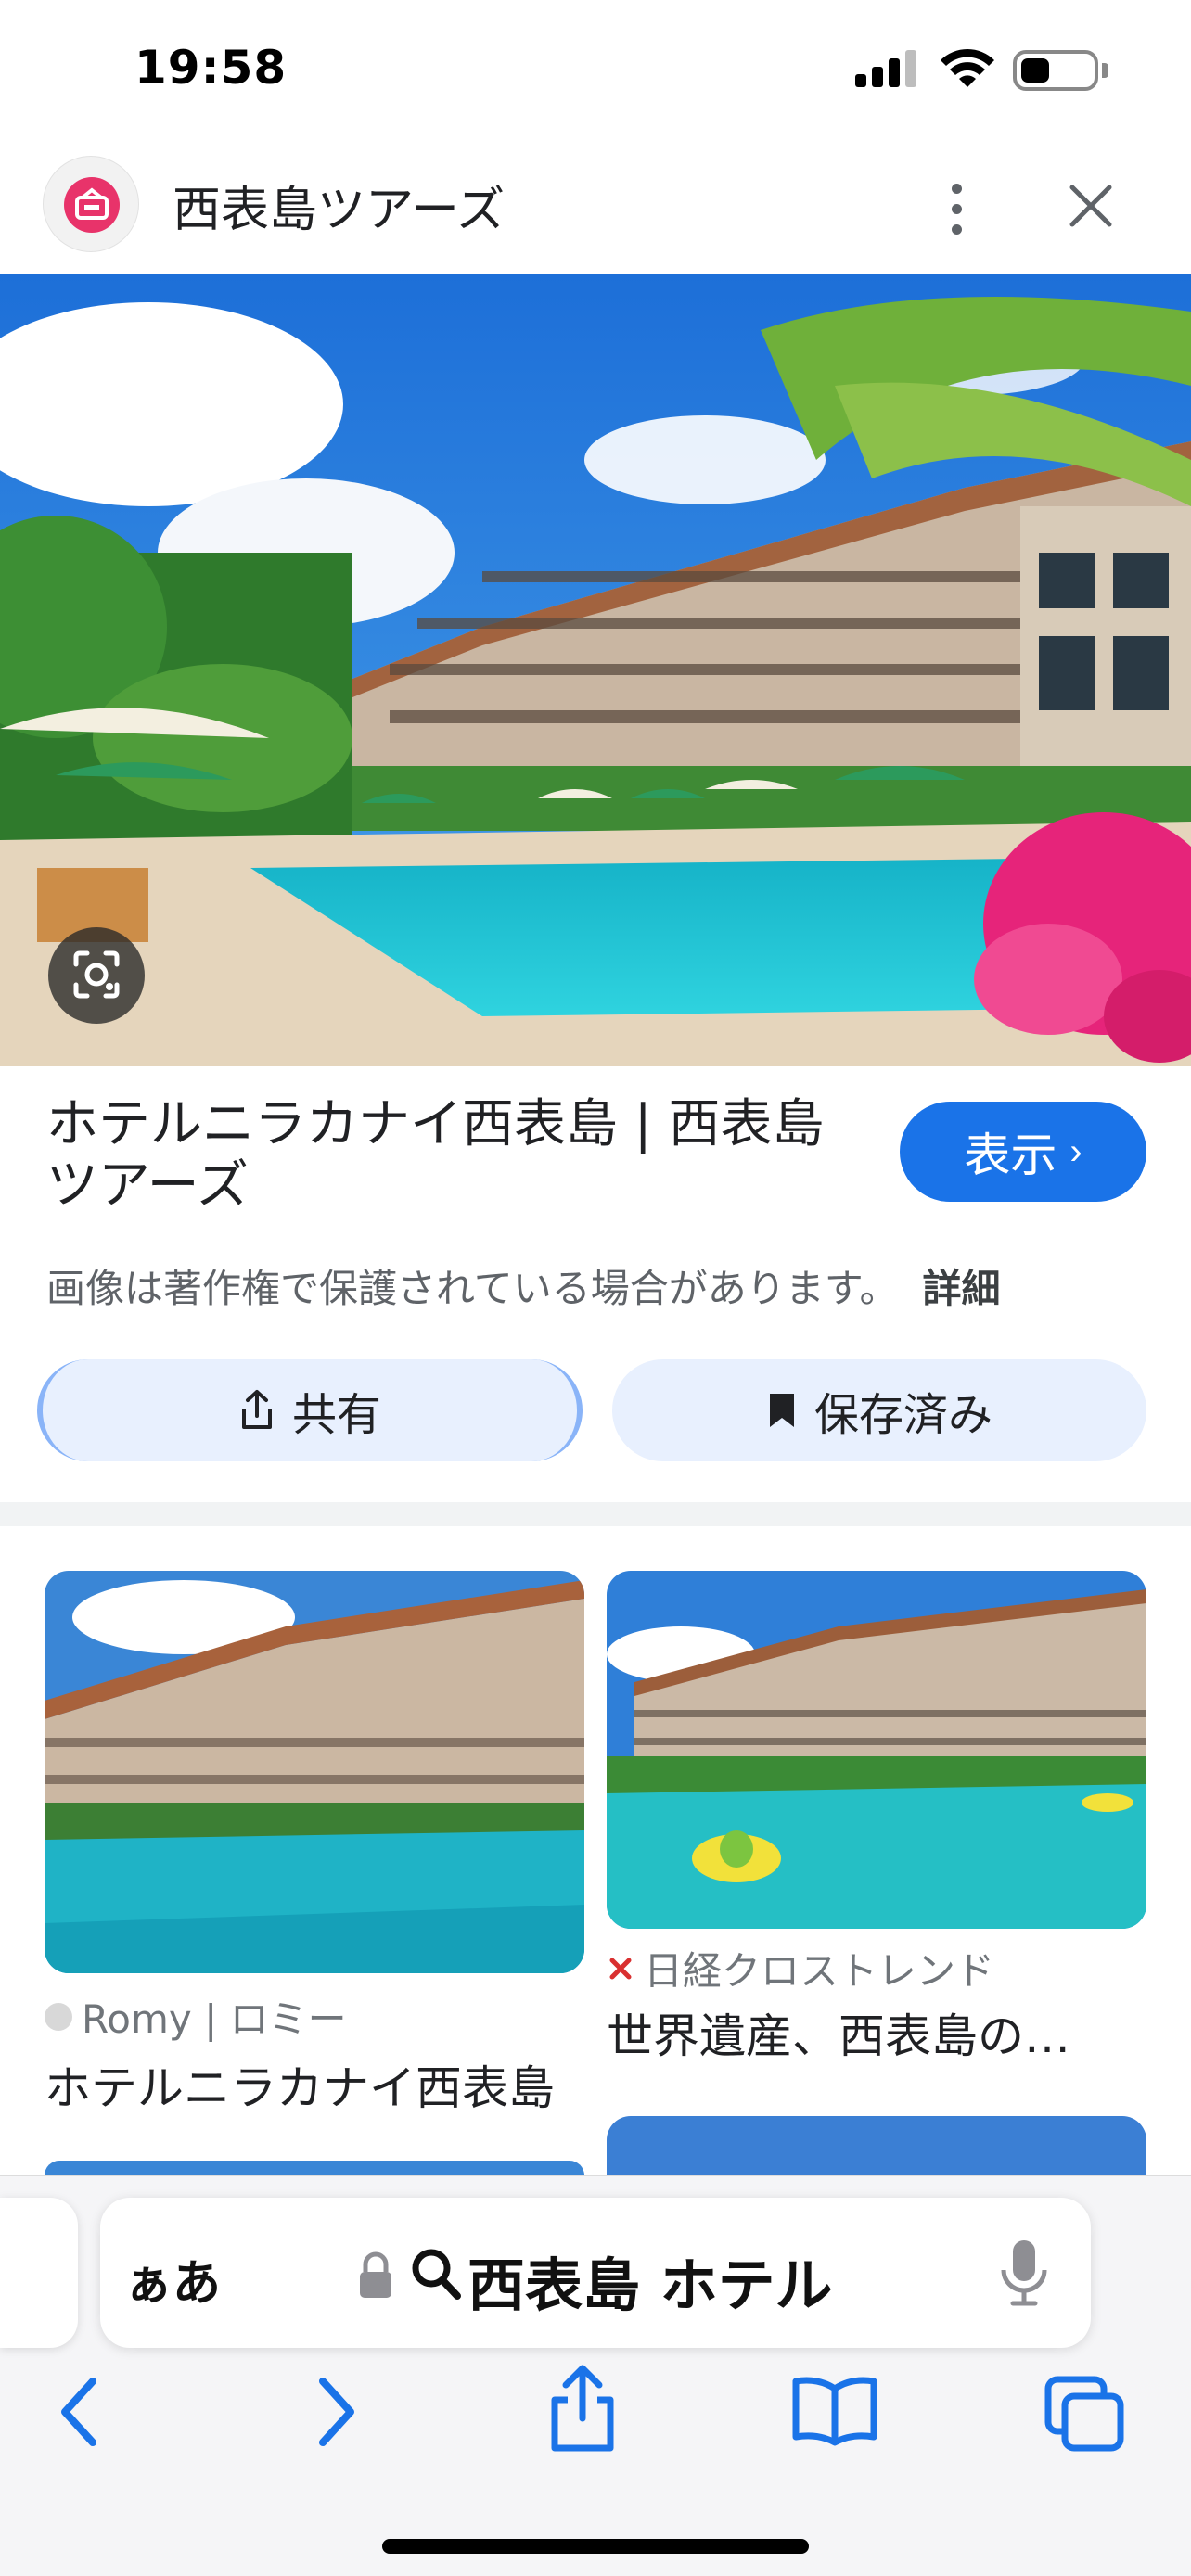 The width and height of the screenshot is (1191, 2576). What do you see at coordinates (958, 208) in the screenshot?
I see `more-vert-icon` at bounding box center [958, 208].